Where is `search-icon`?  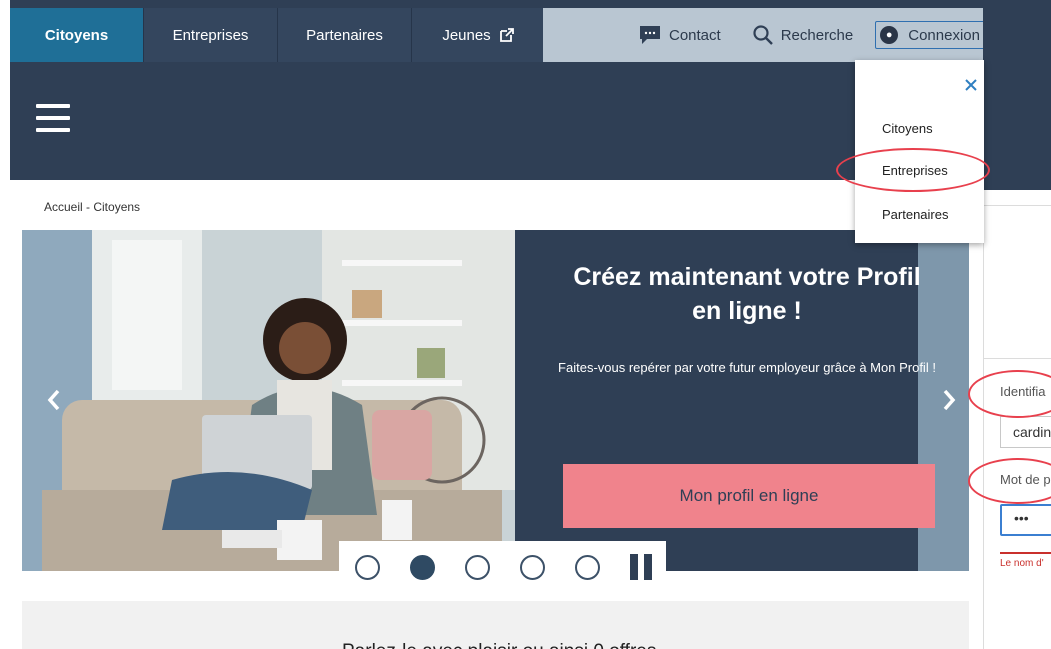
search-icon is located at coordinates (763, 35).